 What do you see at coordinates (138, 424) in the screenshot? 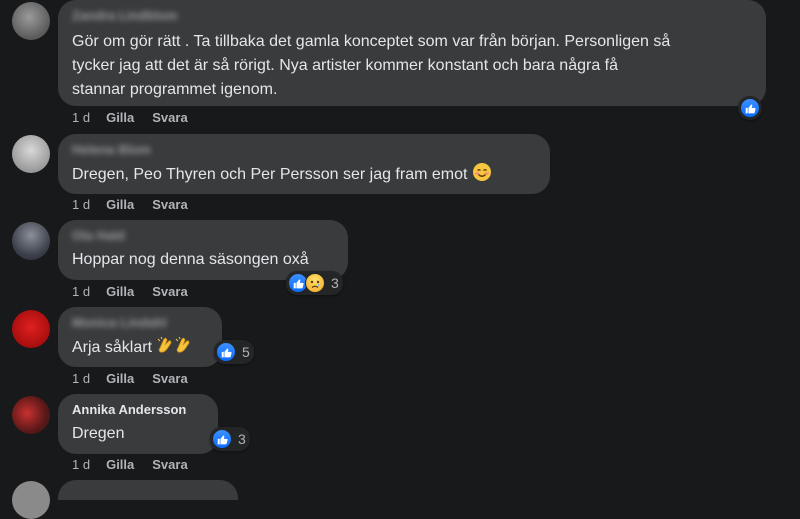
I see `comment-bubble: Annika Andersson Dregen` at bounding box center [138, 424].